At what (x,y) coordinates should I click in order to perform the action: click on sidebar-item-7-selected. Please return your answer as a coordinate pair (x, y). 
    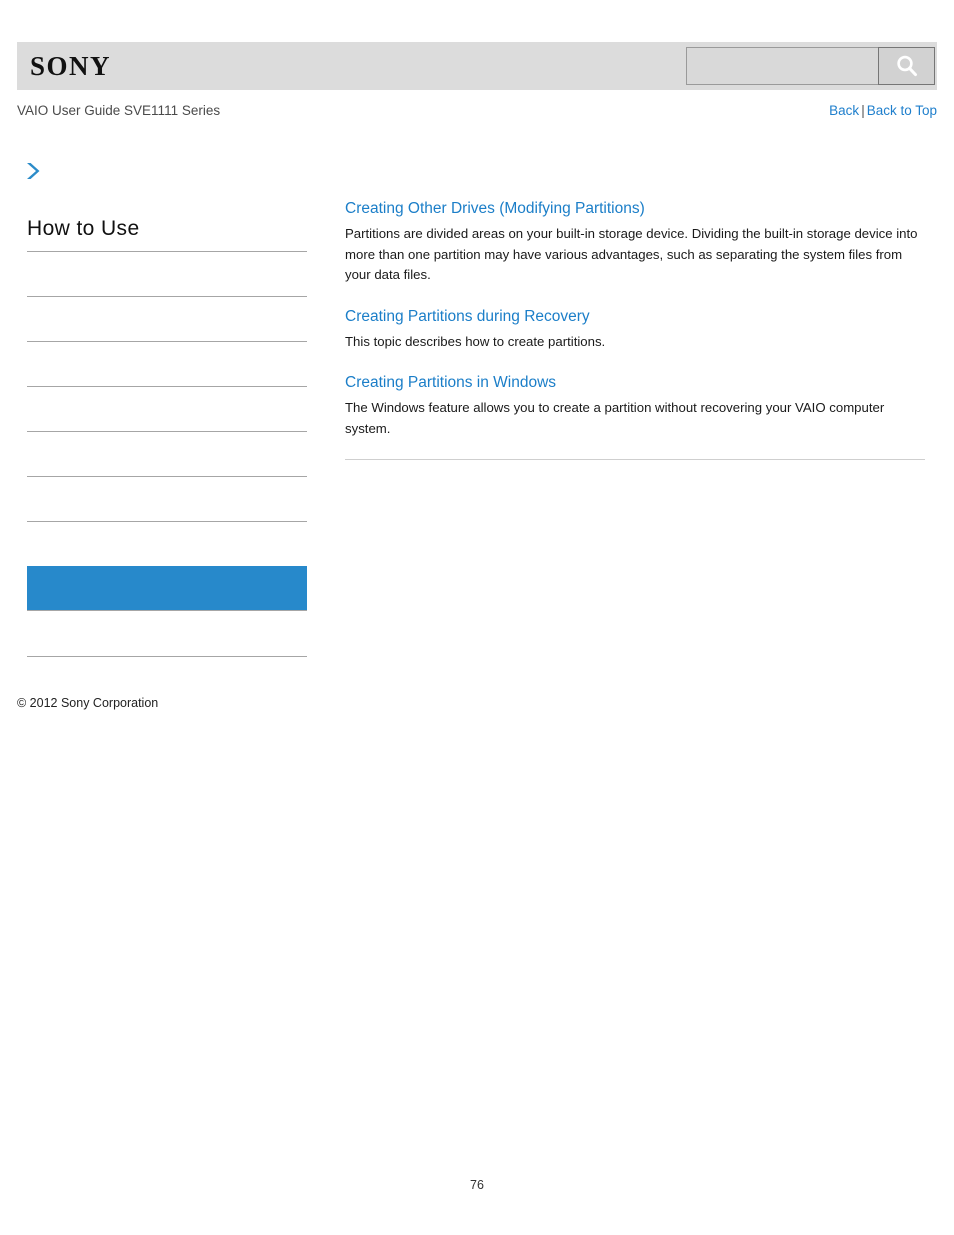
    Looking at the image, I should click on (167, 588).